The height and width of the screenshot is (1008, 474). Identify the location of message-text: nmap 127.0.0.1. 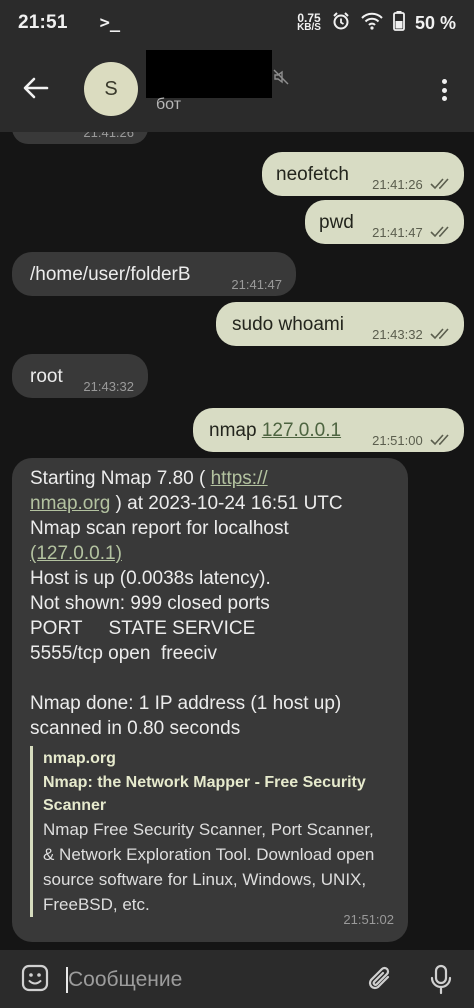
(275, 430).